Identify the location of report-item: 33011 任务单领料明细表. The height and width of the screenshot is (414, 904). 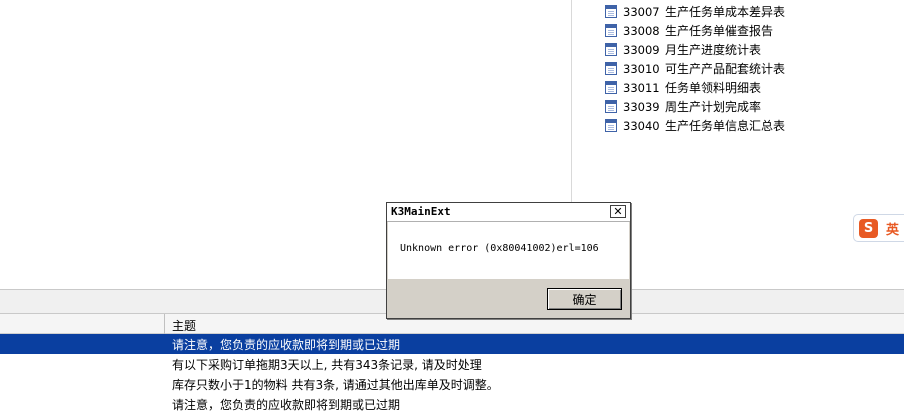
(695, 87).